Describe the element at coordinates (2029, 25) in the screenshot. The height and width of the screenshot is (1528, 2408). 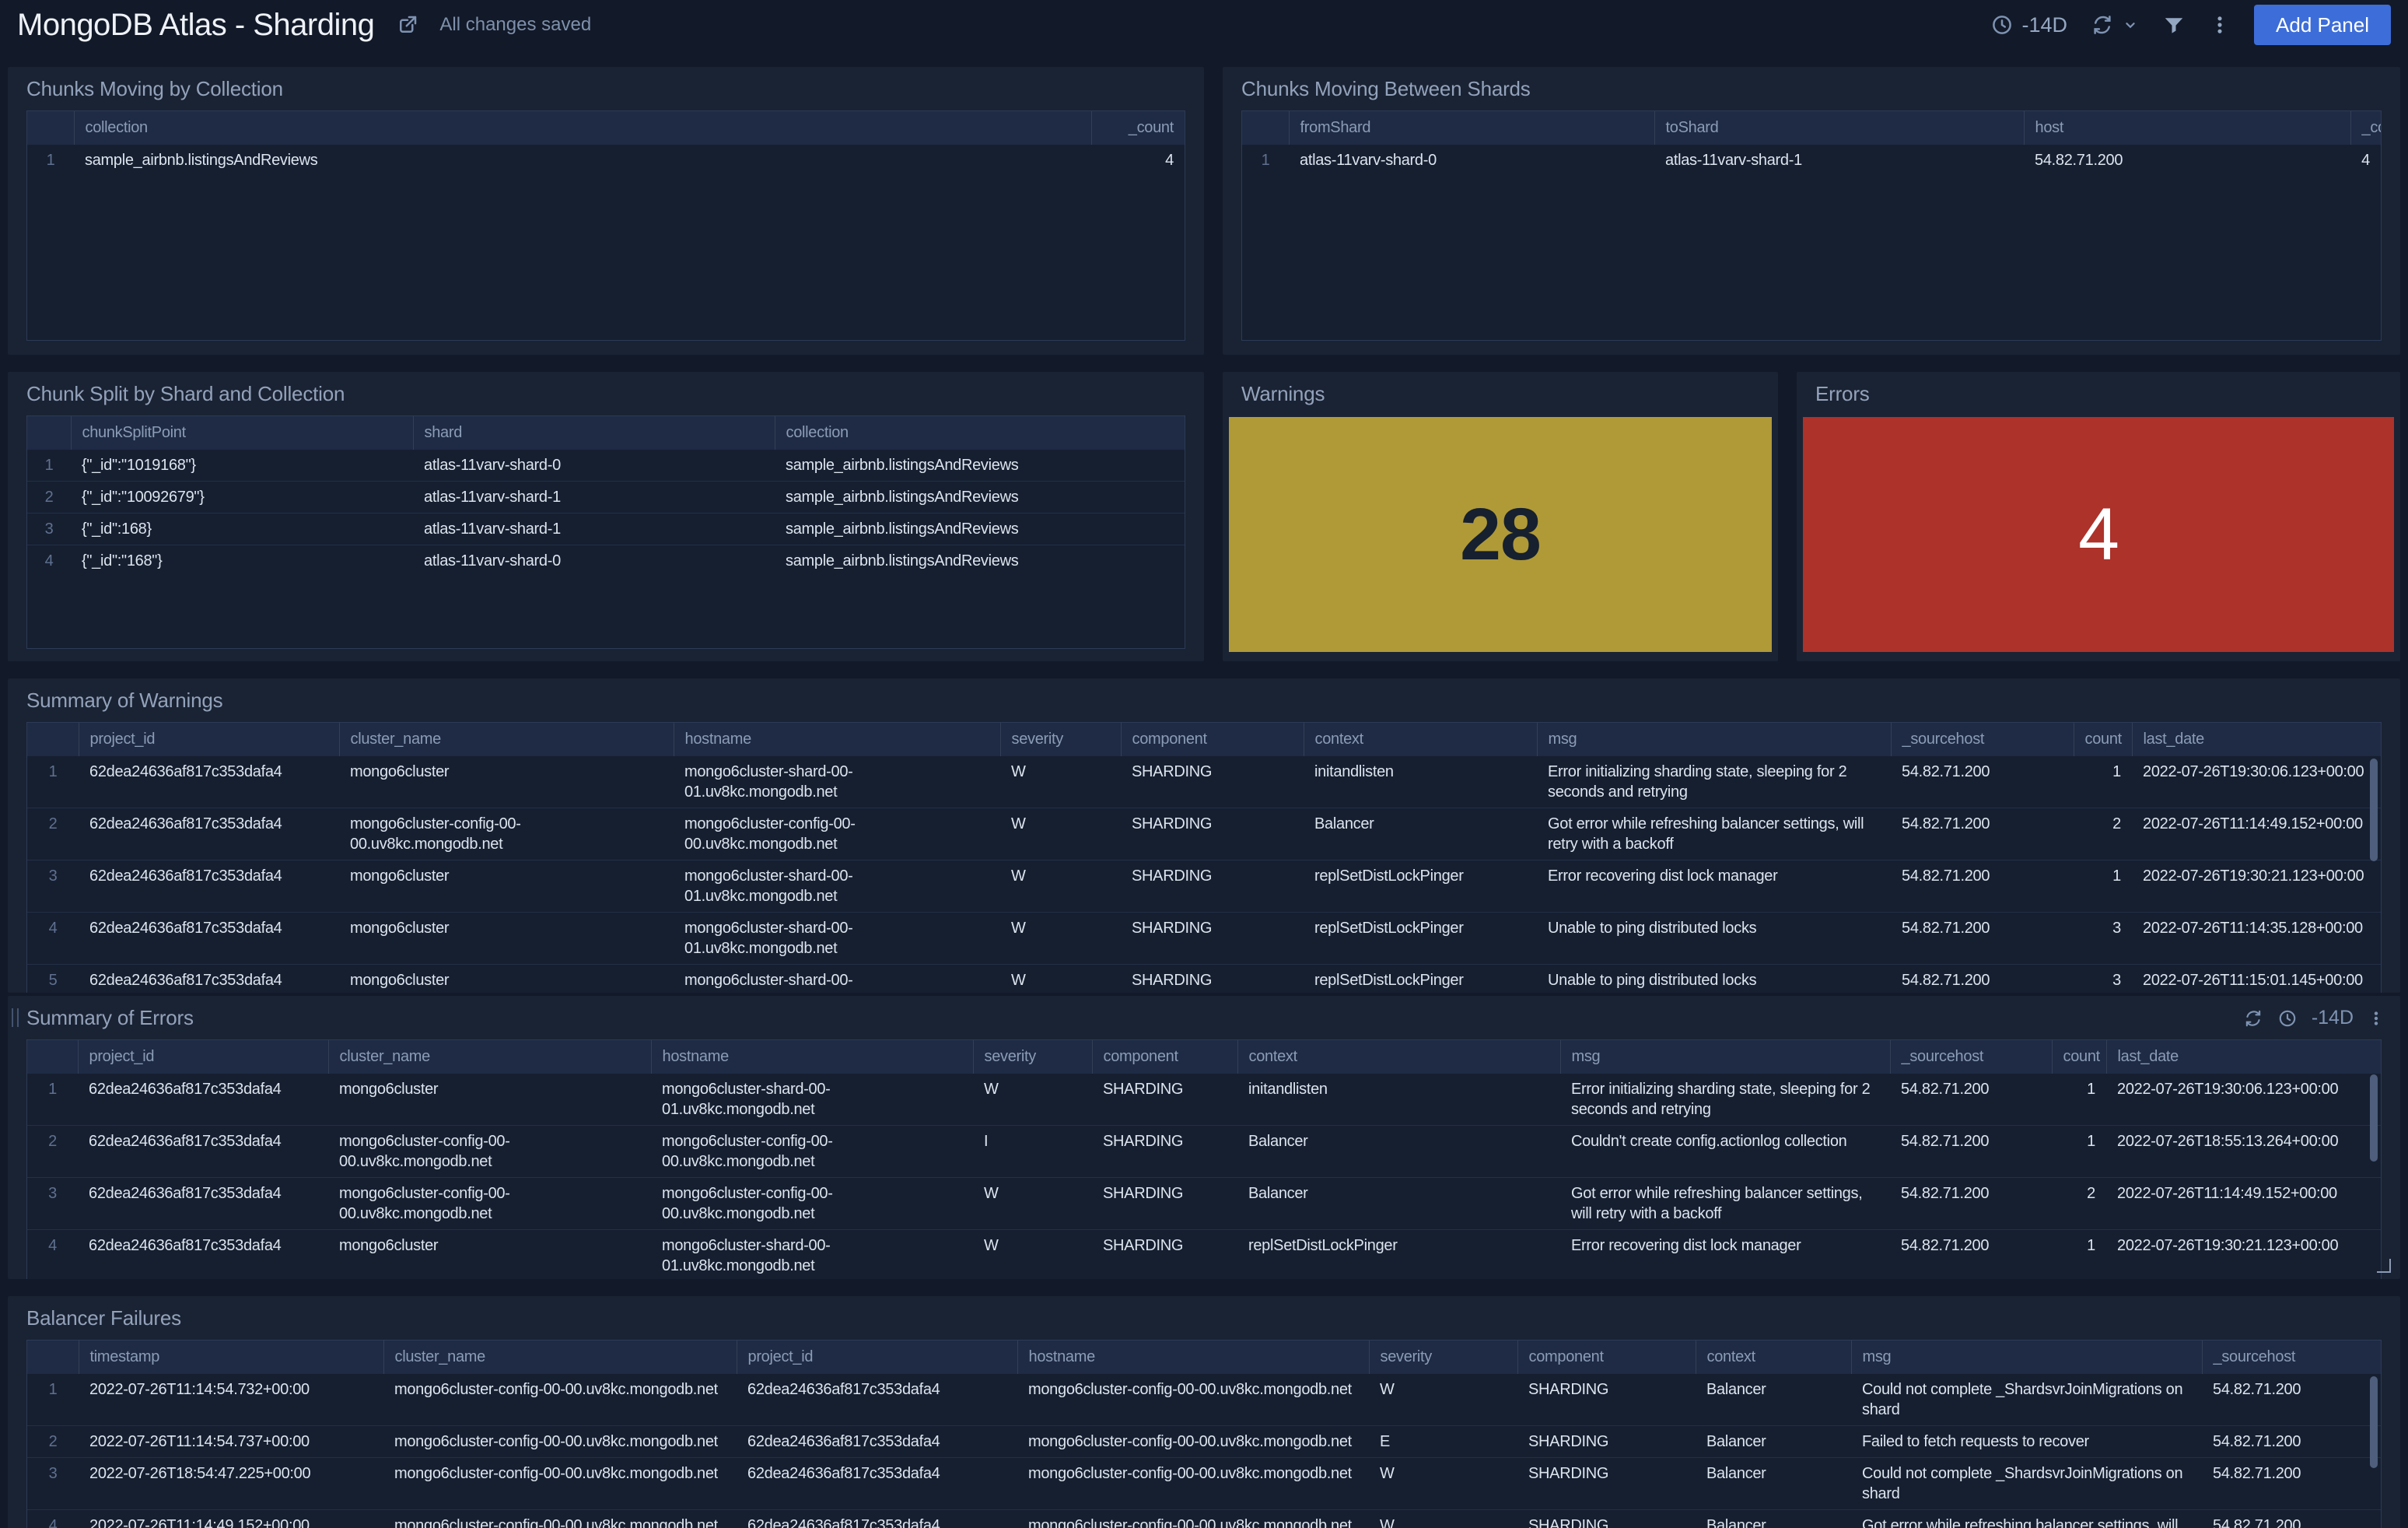
I see `time-range-control: -14D` at that location.